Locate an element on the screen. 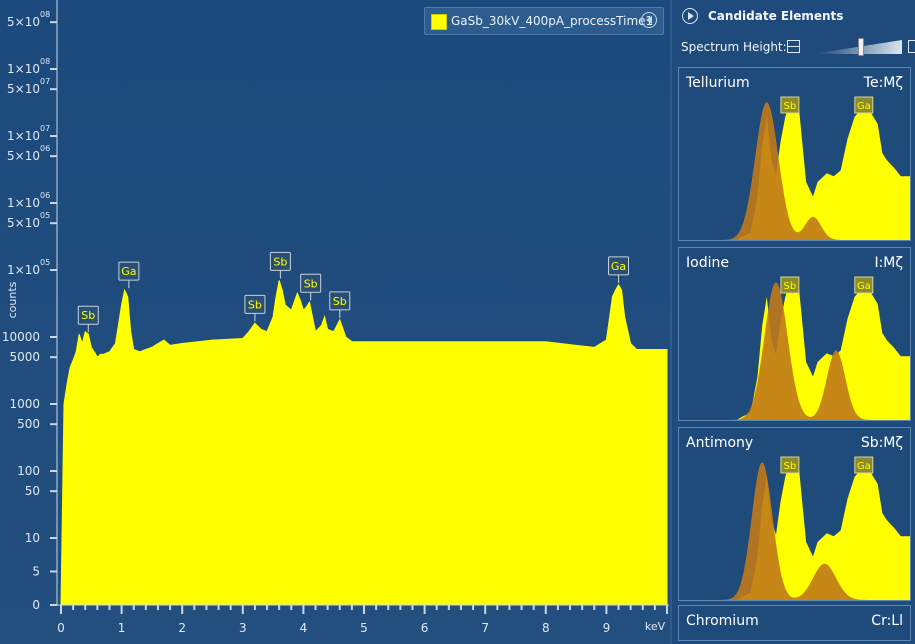 The height and width of the screenshot is (644, 915). x-tick-label: 3 is located at coordinates (243, 628).